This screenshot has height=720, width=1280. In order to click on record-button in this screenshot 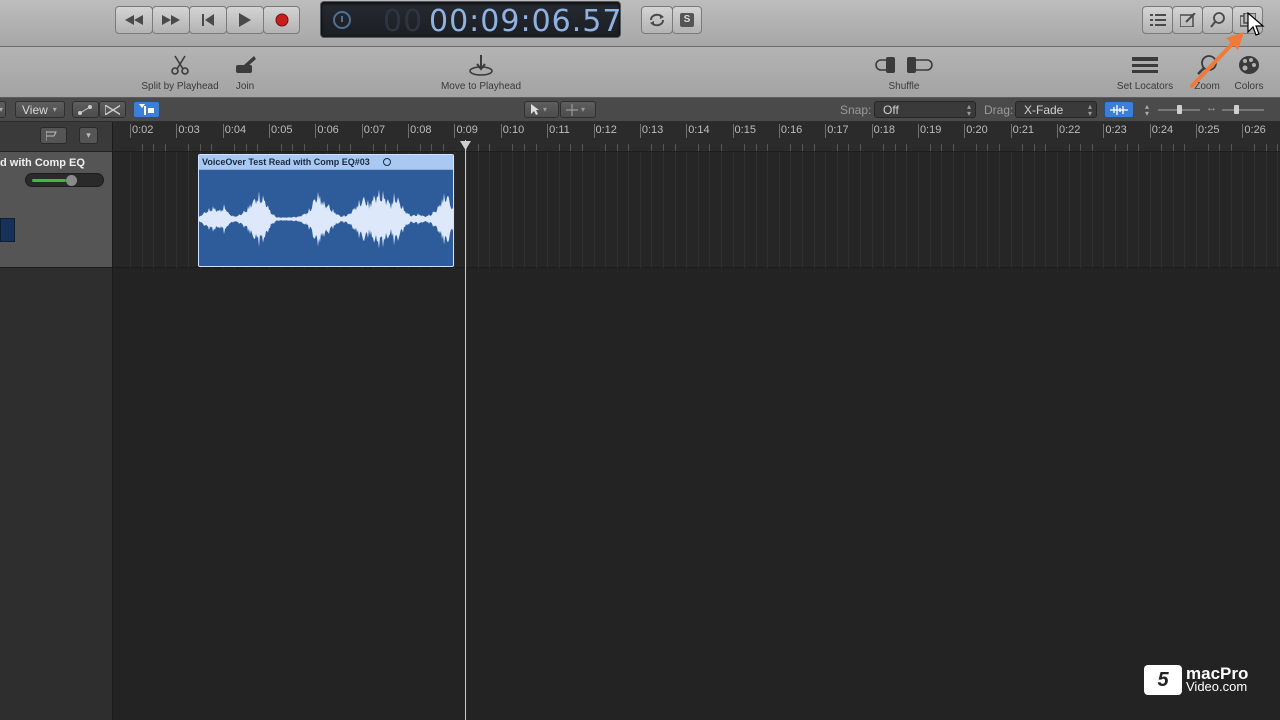, I will do `click(281, 20)`.